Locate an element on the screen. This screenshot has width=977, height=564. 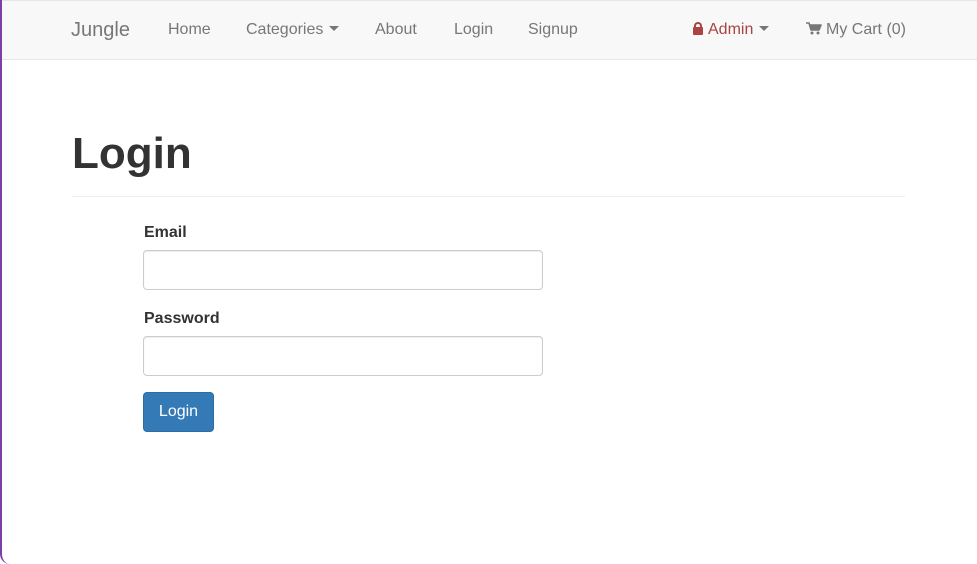
nav-home: Home is located at coordinates (189, 30).